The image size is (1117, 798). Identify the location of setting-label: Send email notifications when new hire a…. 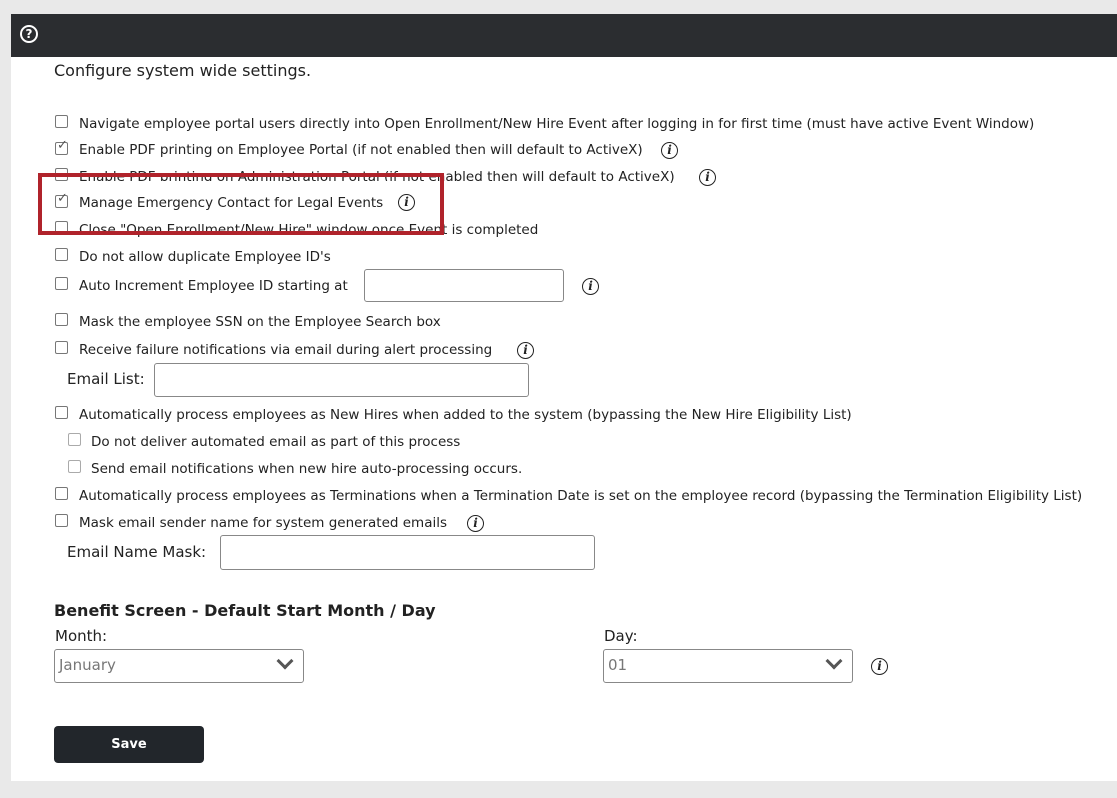
(307, 469).